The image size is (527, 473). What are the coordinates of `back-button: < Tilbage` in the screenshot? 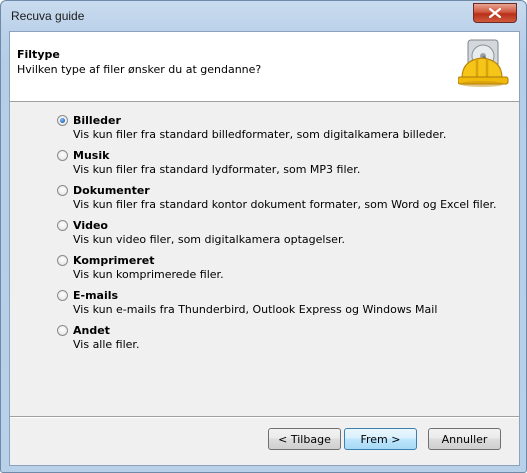 It's located at (304, 439).